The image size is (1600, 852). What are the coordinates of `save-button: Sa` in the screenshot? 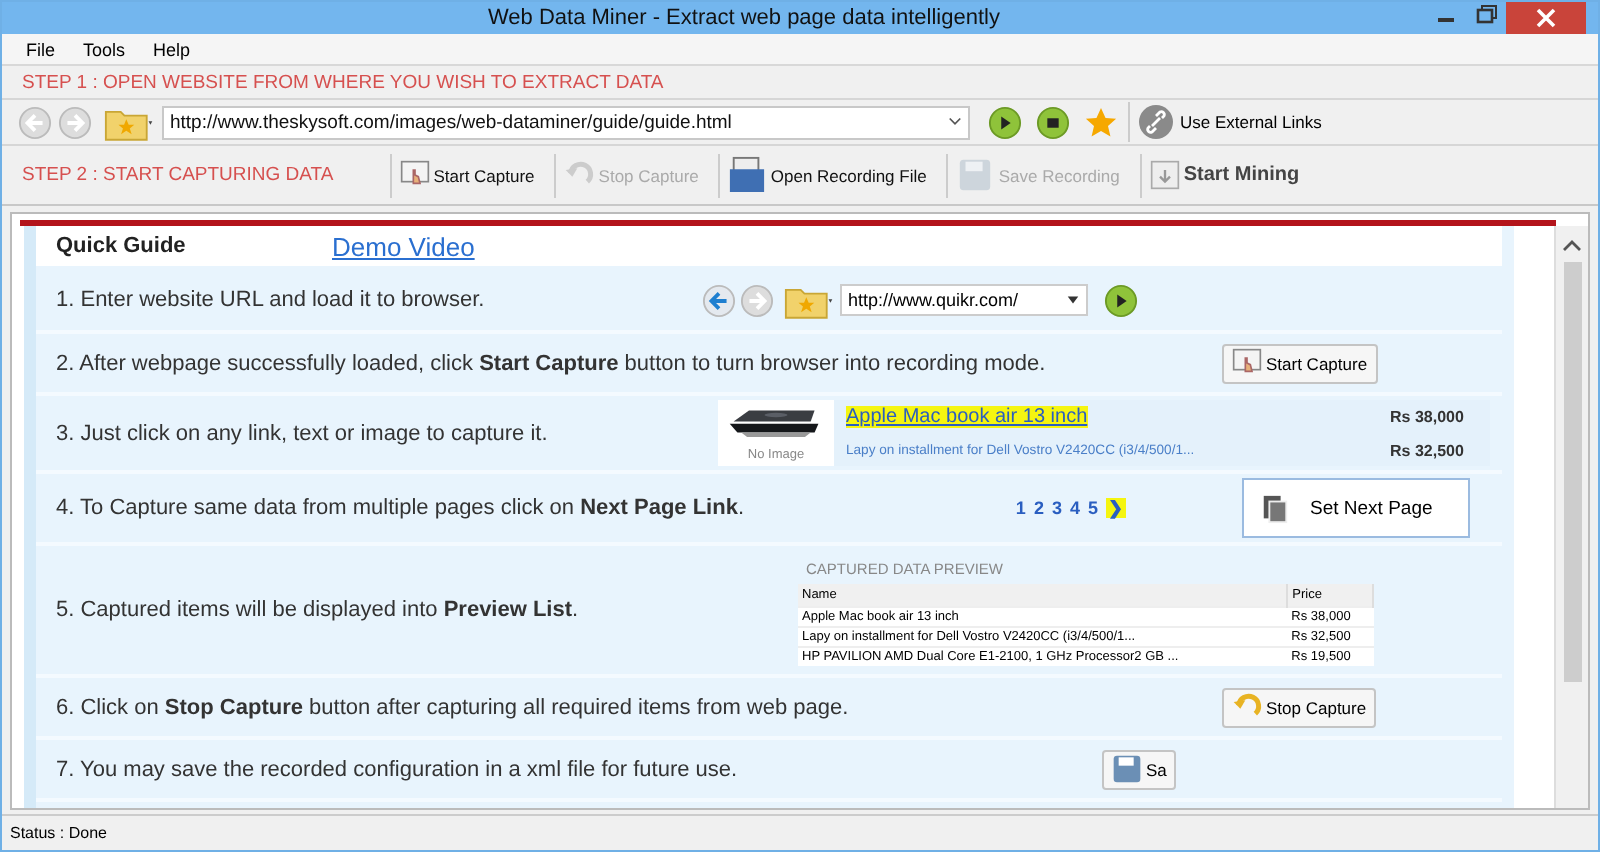 It's located at (1139, 769).